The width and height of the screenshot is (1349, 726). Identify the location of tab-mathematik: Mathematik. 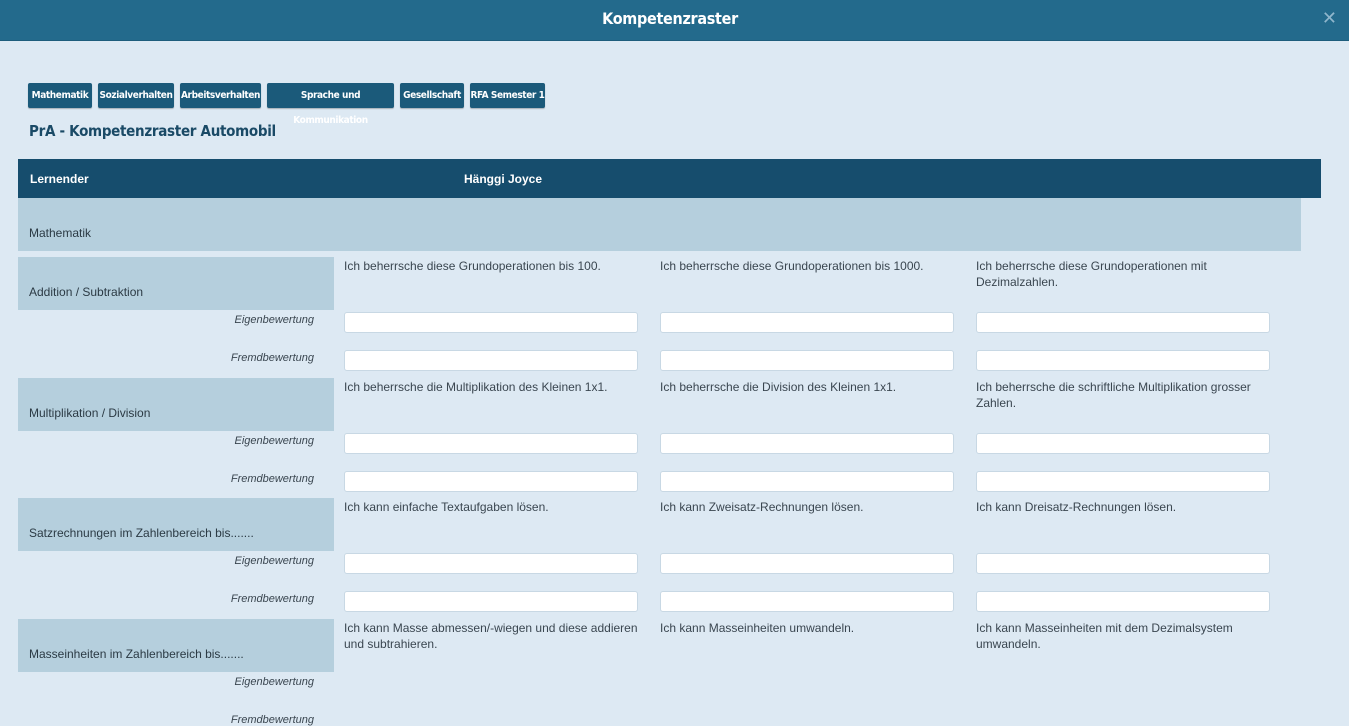
(60, 95).